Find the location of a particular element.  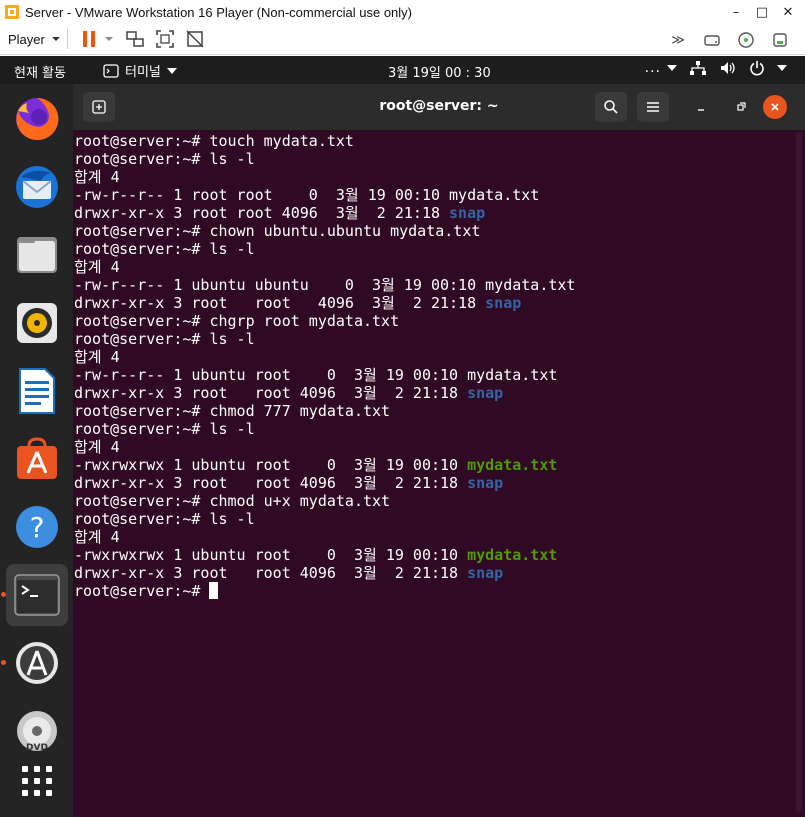

restore-icon is located at coordinates (741, 106).